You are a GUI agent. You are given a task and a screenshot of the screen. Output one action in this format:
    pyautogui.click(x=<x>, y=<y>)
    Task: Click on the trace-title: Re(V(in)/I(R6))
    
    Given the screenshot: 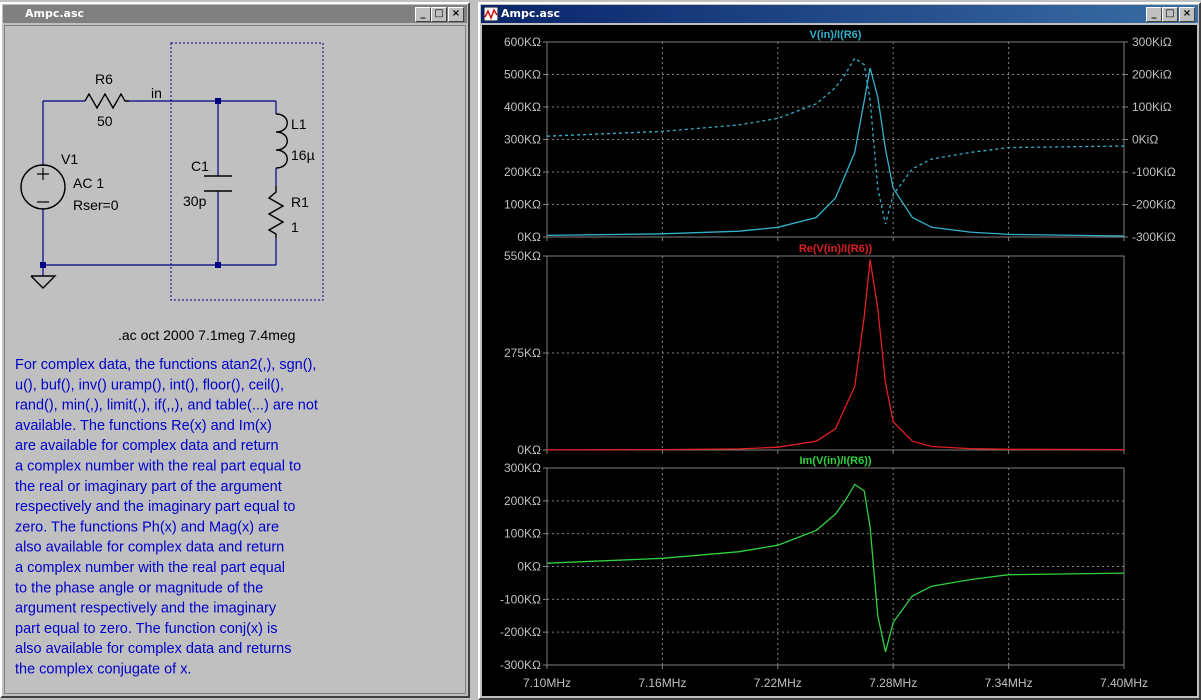 What is the action you would take?
    pyautogui.click(x=836, y=249)
    